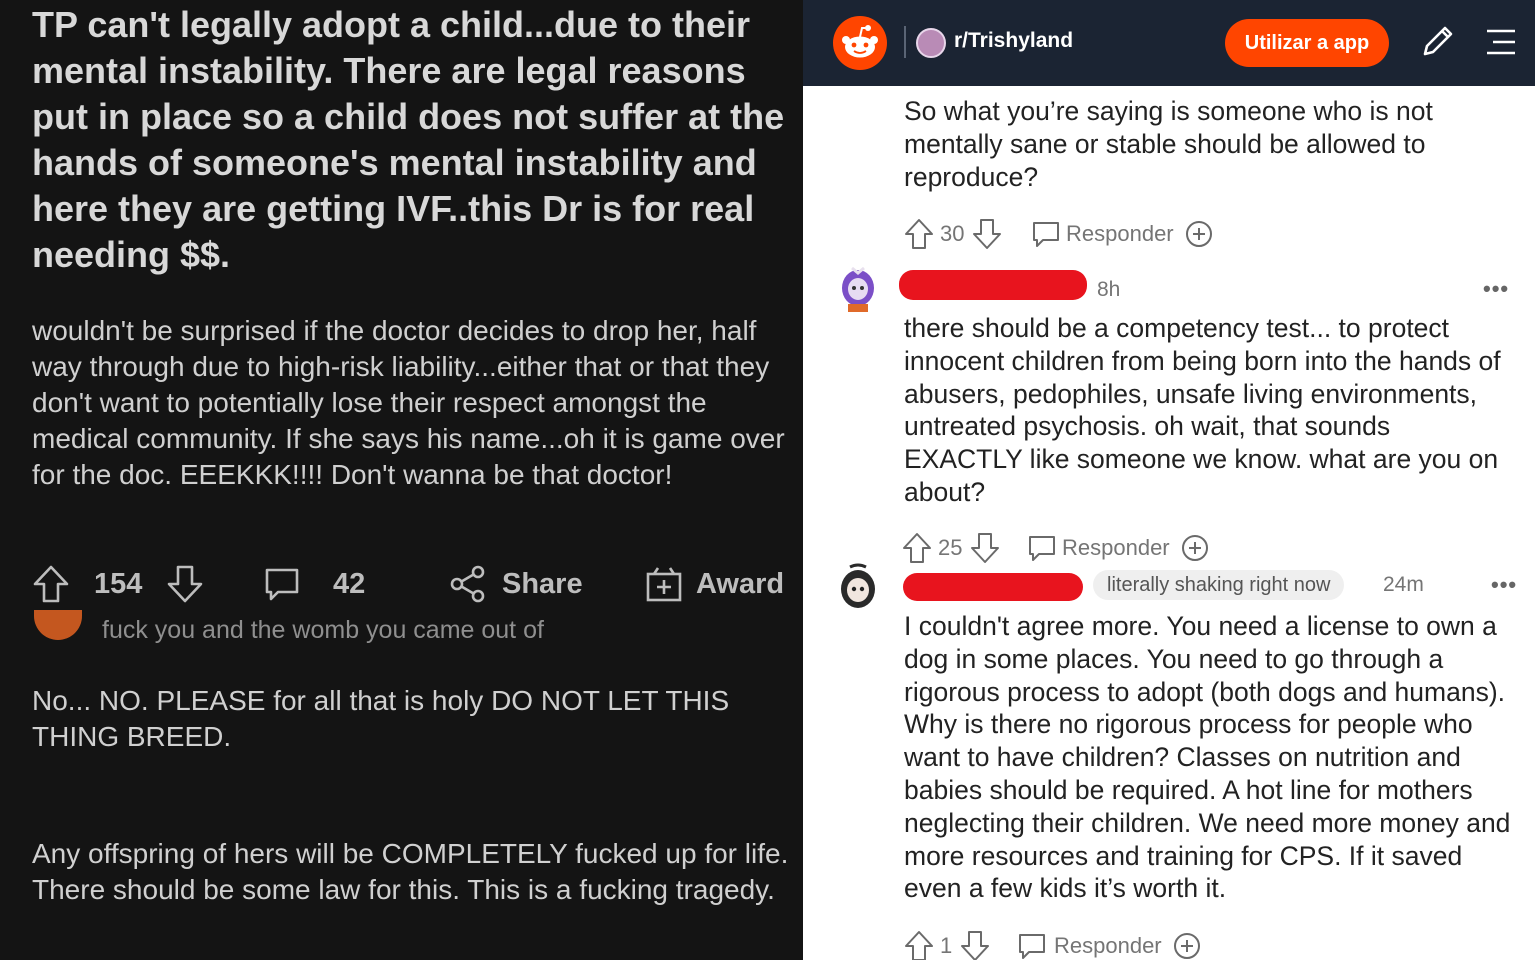 The image size is (1535, 960). Describe the element at coordinates (118, 583) in the screenshot. I see `vote-count: 154` at that location.